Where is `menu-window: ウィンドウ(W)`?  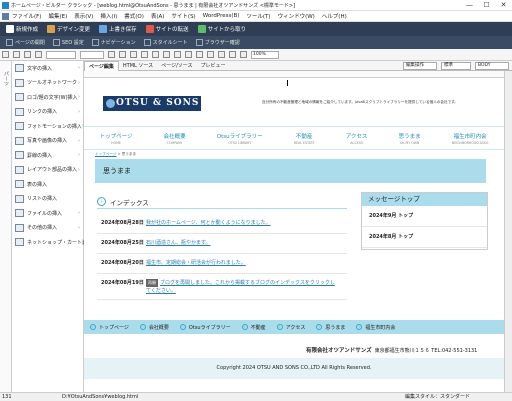
menu-window: ウィンドウ(W) is located at coordinates (296, 16).